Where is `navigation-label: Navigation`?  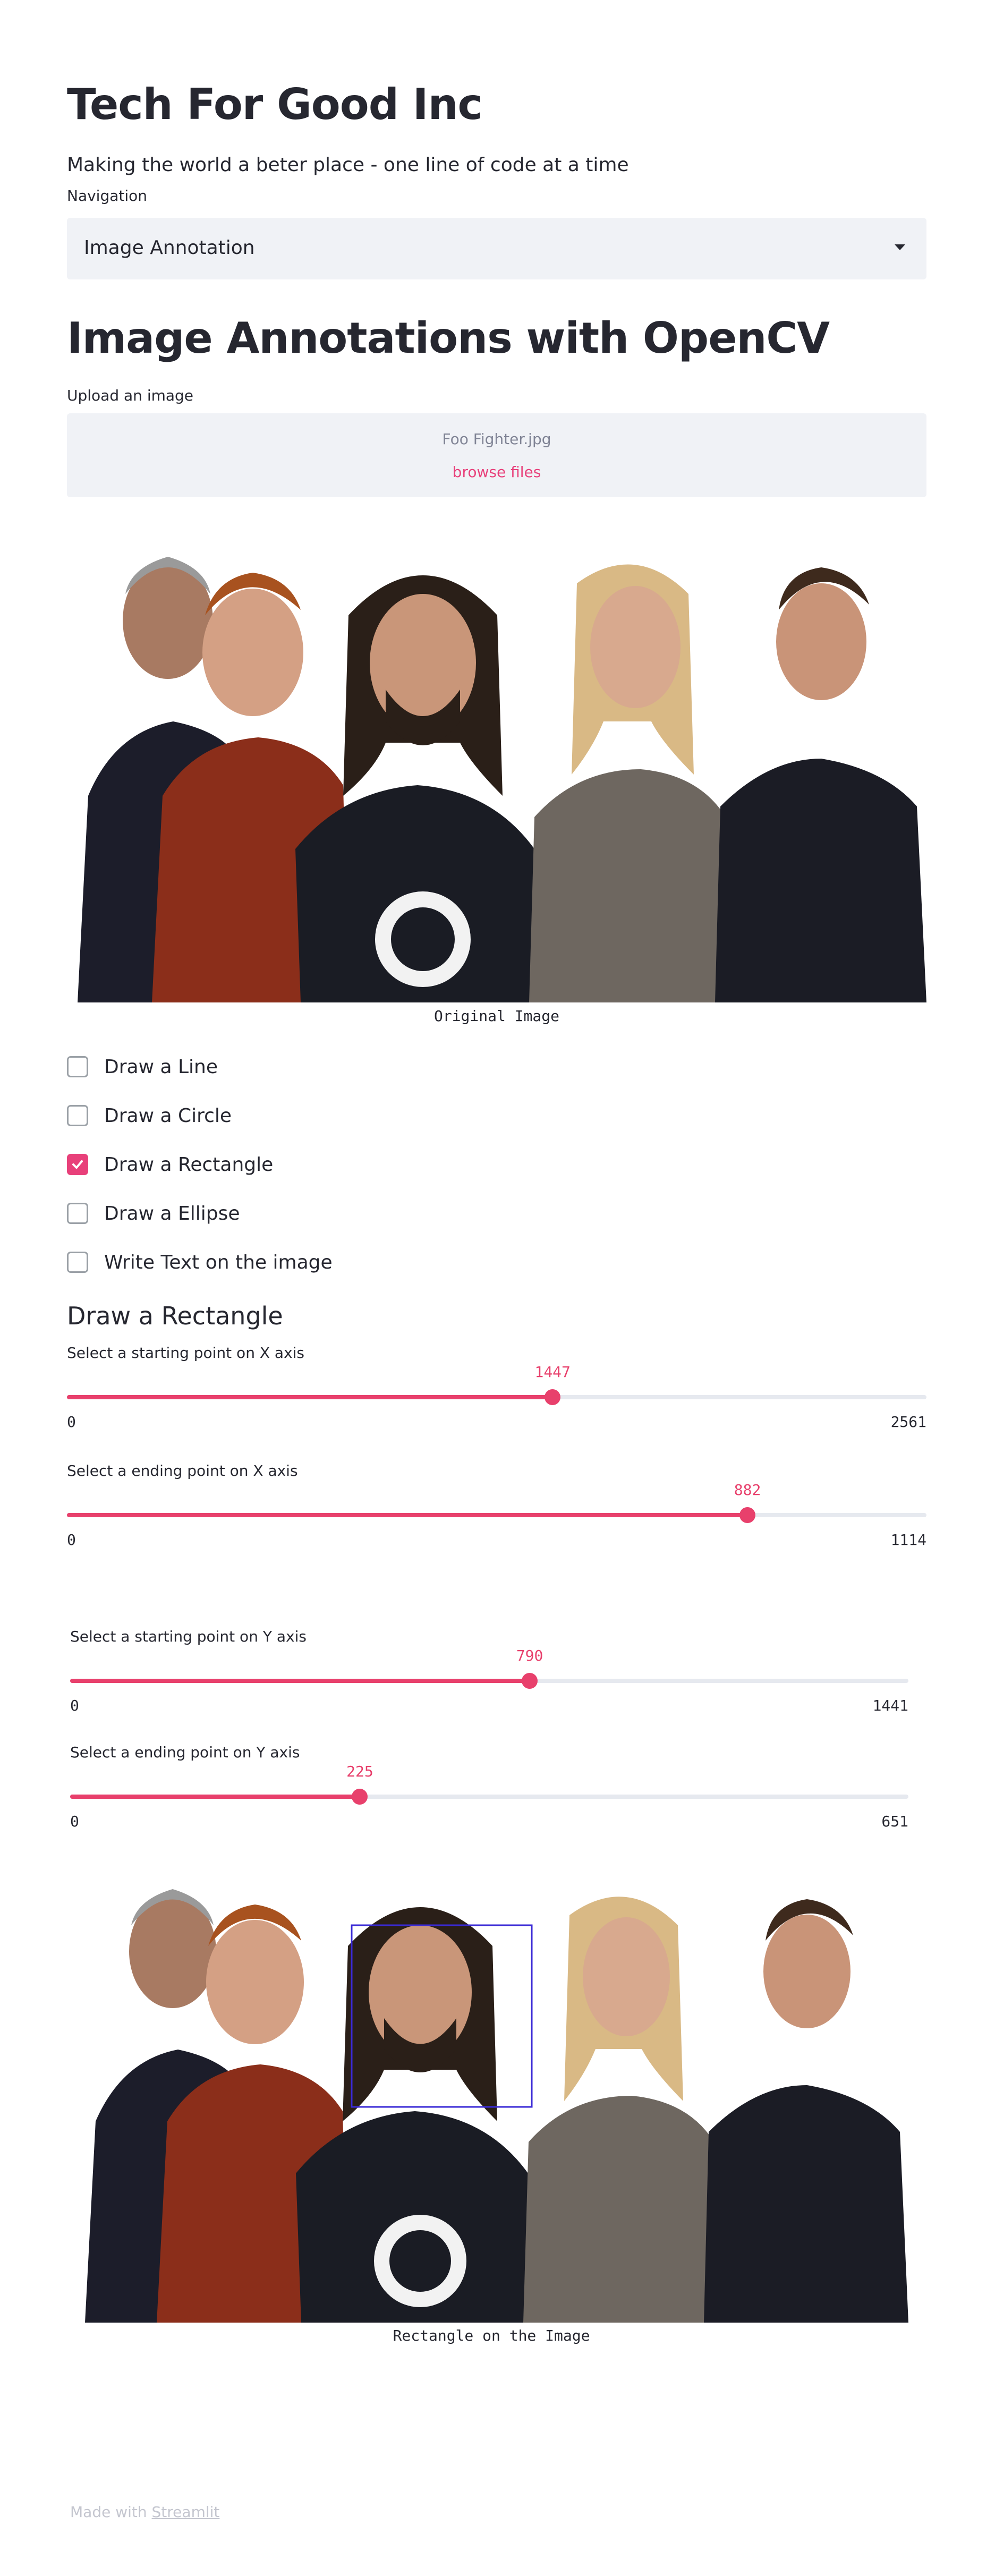 navigation-label: Navigation is located at coordinates (107, 196).